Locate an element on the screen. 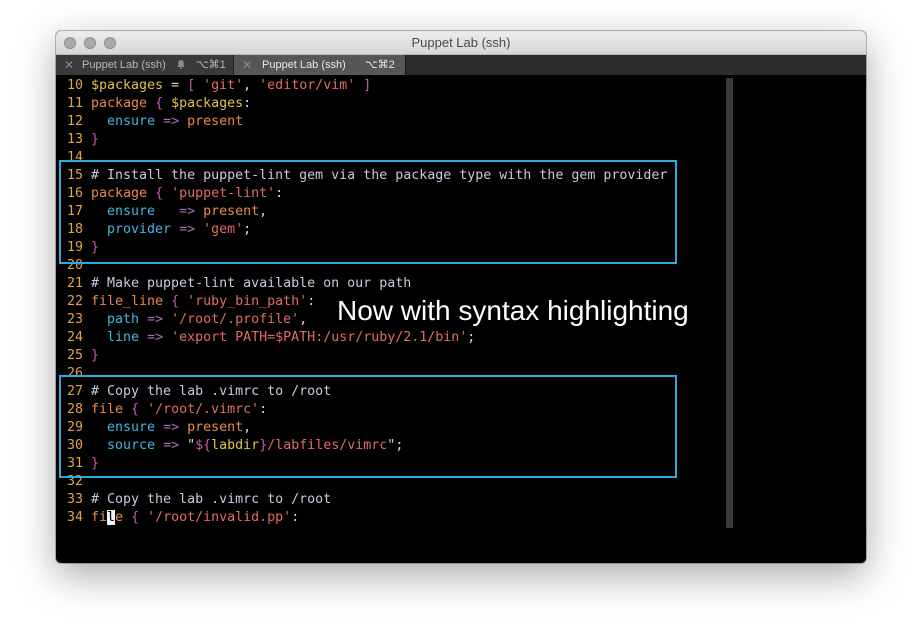 Image resolution: width=922 pixels, height=644 pixels. line-number: 24 is located at coordinates (74, 337).